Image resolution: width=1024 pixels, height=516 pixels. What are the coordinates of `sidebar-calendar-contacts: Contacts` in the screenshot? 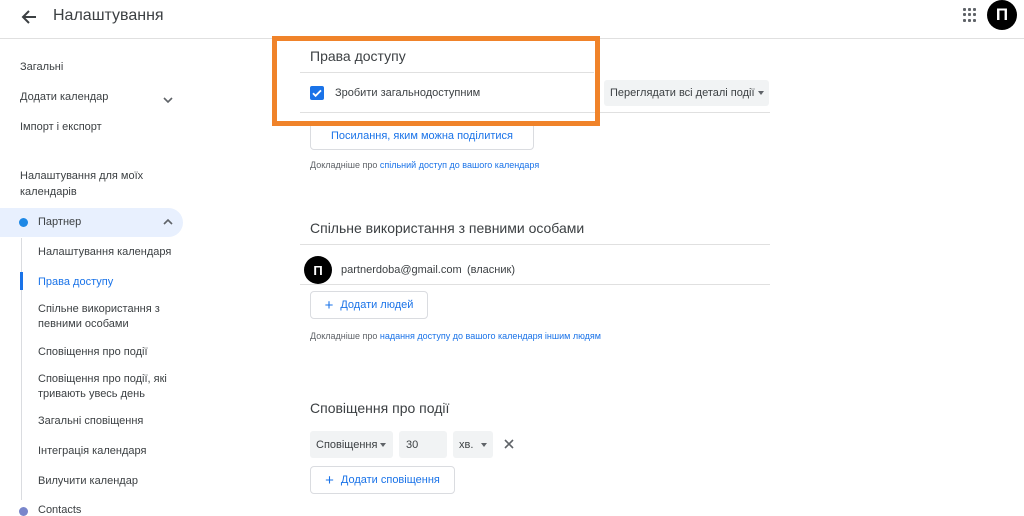 It's located at (59, 510).